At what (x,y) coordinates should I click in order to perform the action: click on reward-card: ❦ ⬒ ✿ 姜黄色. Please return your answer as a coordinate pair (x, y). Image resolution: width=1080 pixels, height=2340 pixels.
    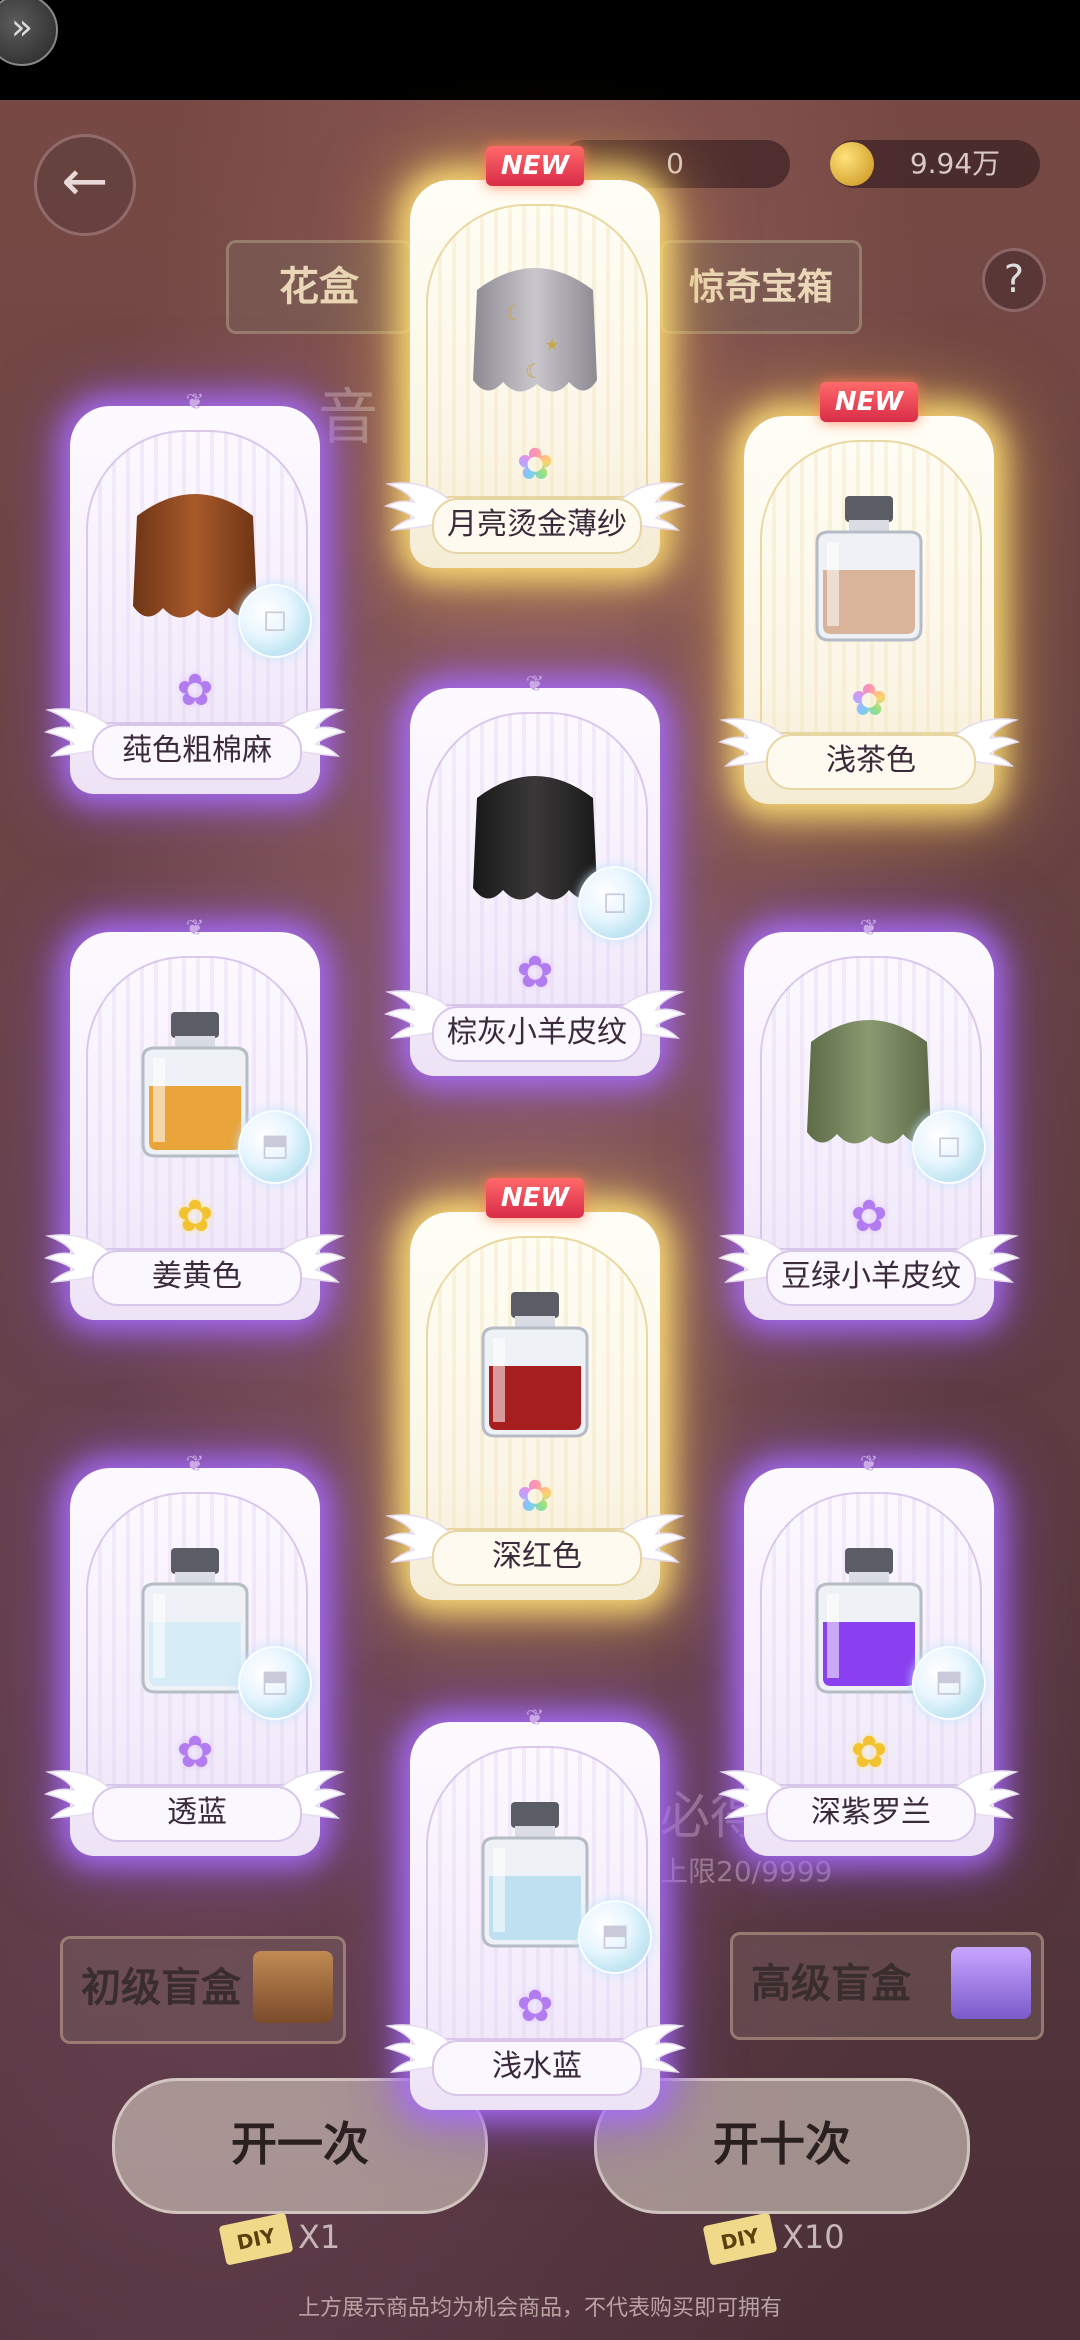
    Looking at the image, I should click on (195, 1119).